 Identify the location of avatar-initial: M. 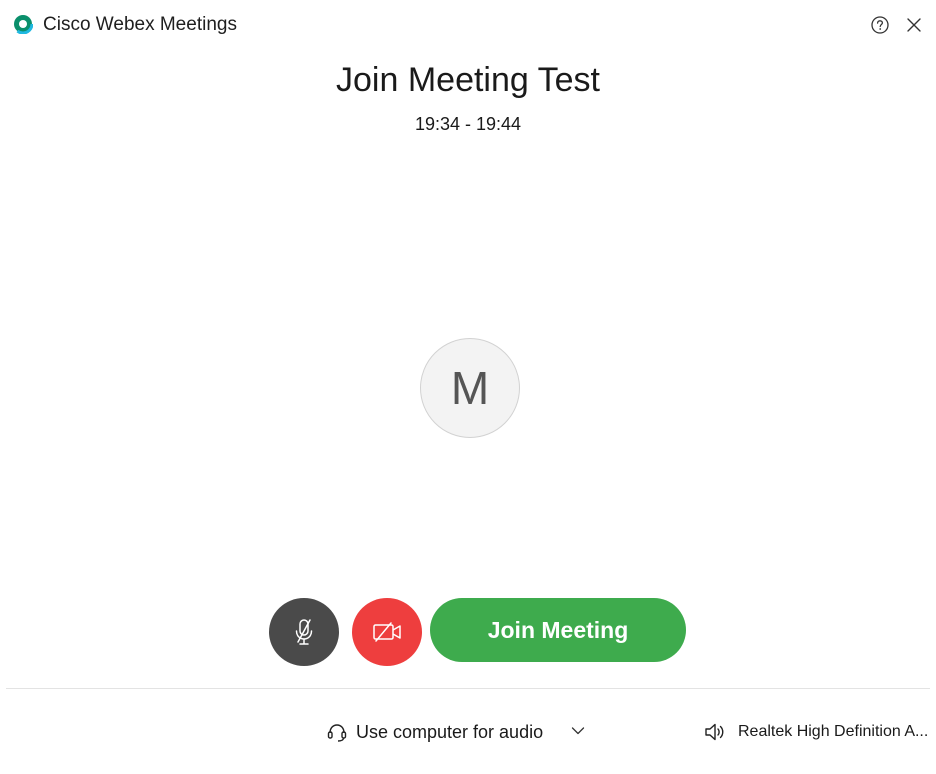
(470, 388).